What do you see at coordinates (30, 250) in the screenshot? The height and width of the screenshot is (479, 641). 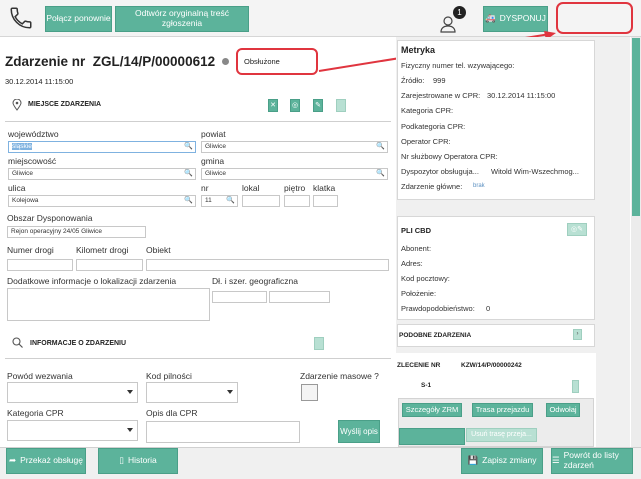 I see `road-number-label: Numer drogi` at bounding box center [30, 250].